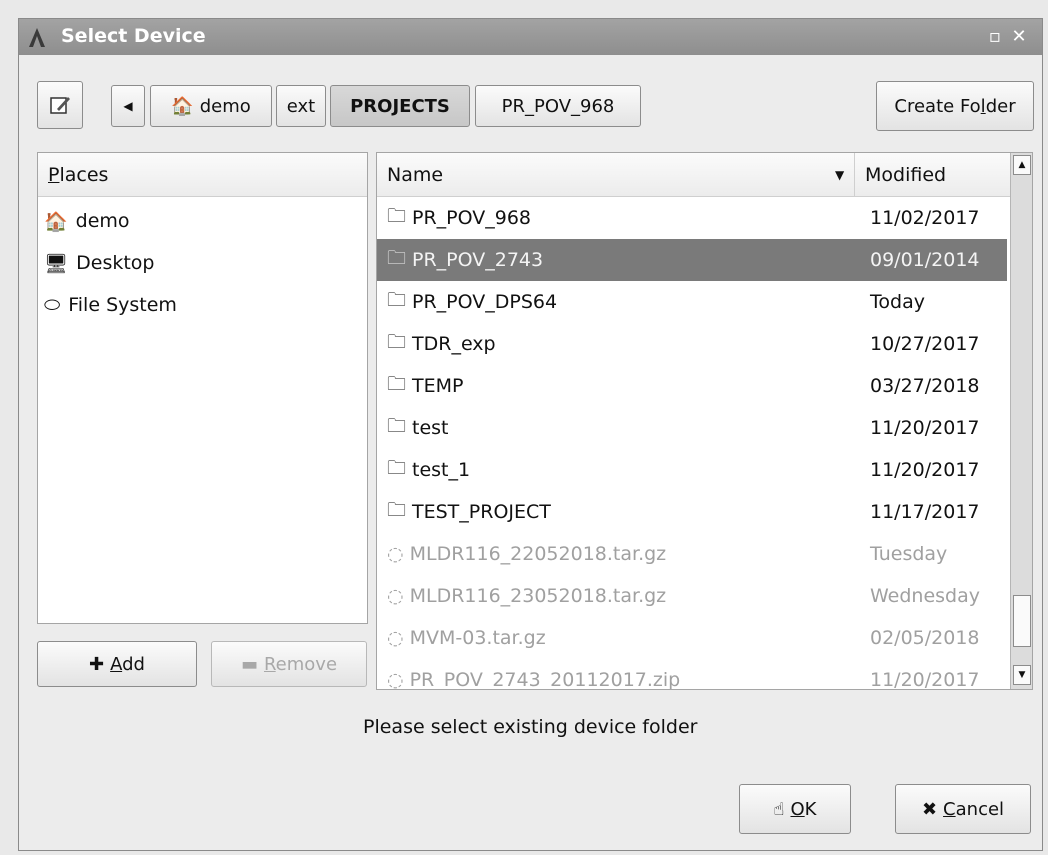 The image size is (1048, 855). I want to click on desktop-icon: 🖥, so click(56, 263).